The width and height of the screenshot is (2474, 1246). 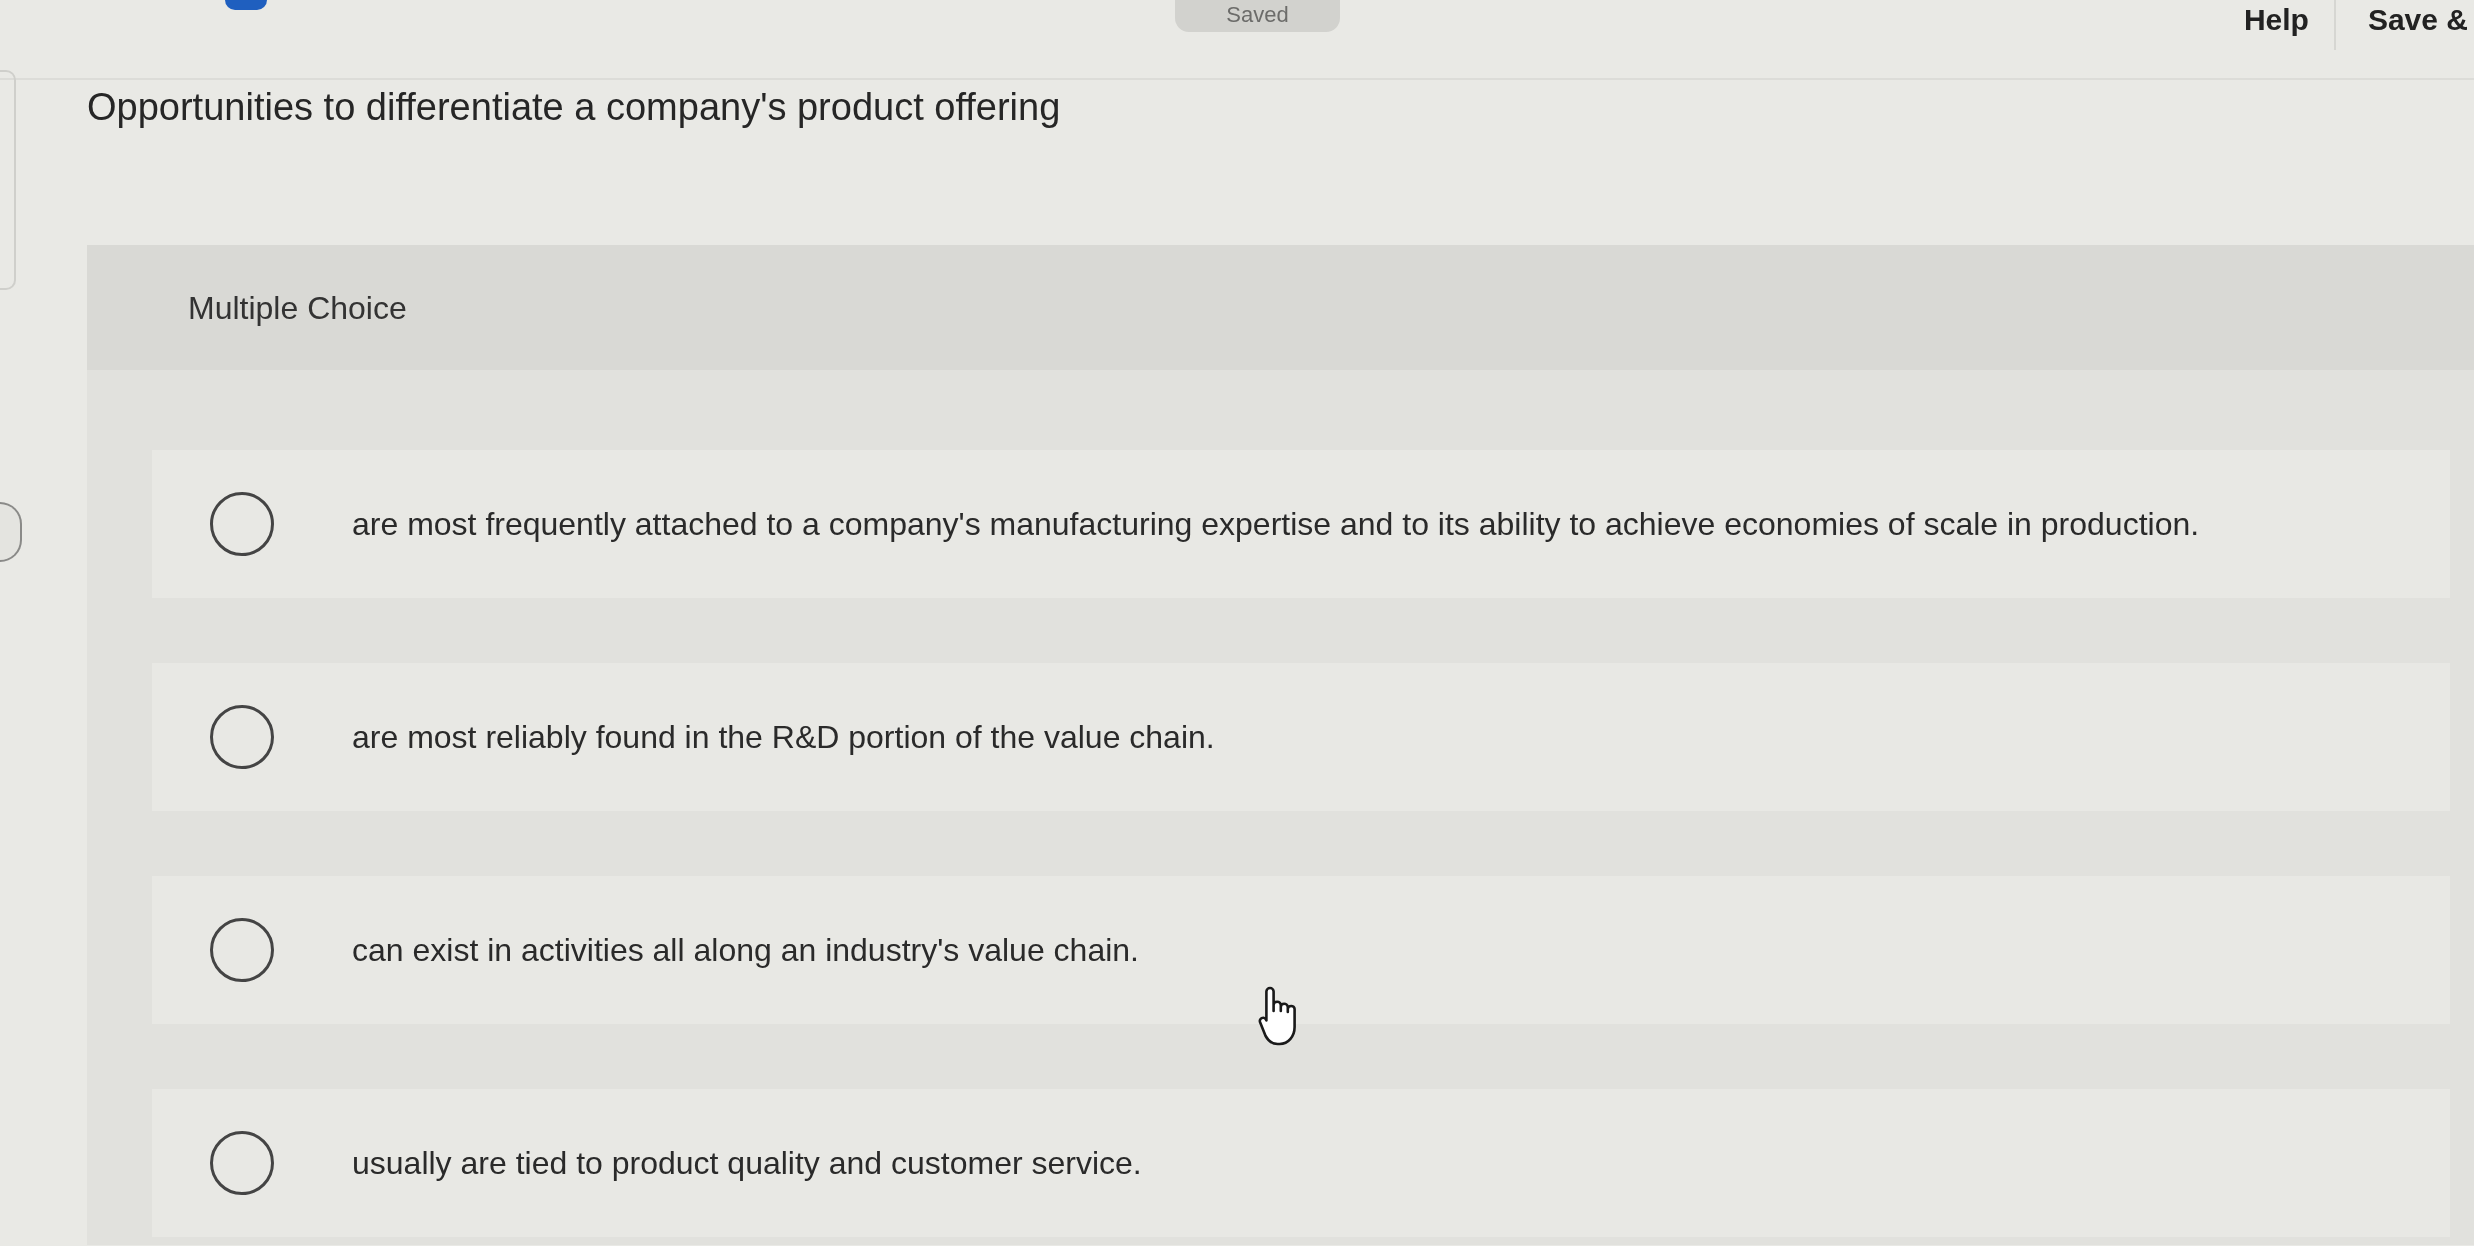 I want to click on choice-row: are most frequently attached to a company's manufacturing expertise and to its ability to achieve economies of scale in production., so click(x=1301, y=524).